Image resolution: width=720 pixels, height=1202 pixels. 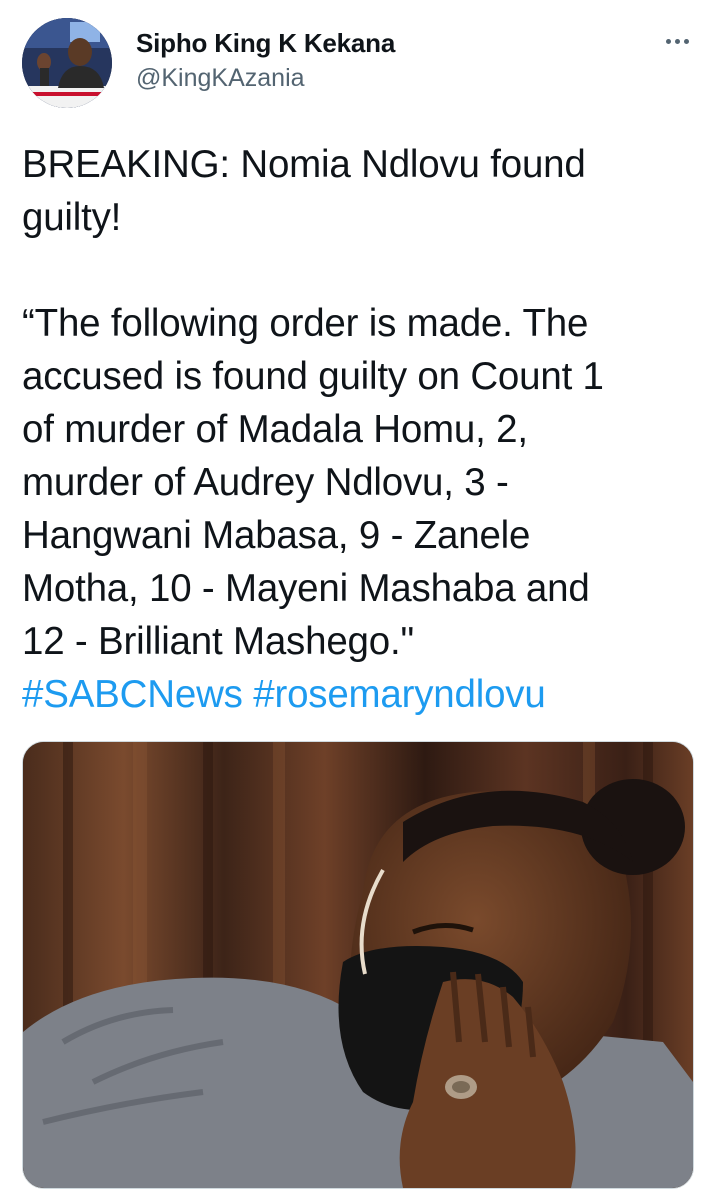 I want to click on hashtag-line: #SABCNews #rosemaryndlovu, so click(x=362, y=694).